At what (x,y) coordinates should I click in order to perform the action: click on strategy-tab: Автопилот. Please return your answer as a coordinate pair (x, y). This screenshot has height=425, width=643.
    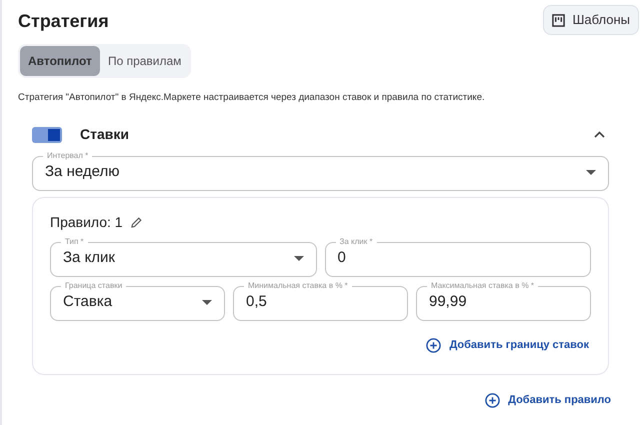
    Looking at the image, I should click on (60, 61).